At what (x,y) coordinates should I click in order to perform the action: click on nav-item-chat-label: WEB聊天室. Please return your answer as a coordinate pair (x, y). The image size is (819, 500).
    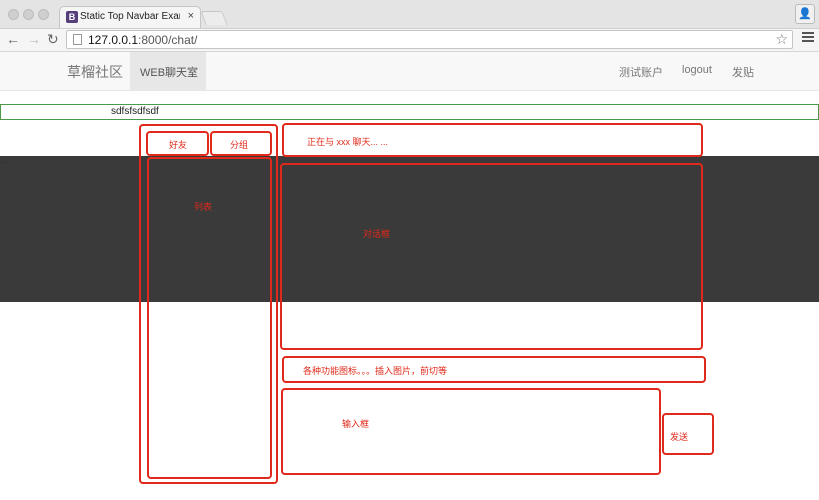
    Looking at the image, I should click on (169, 73).